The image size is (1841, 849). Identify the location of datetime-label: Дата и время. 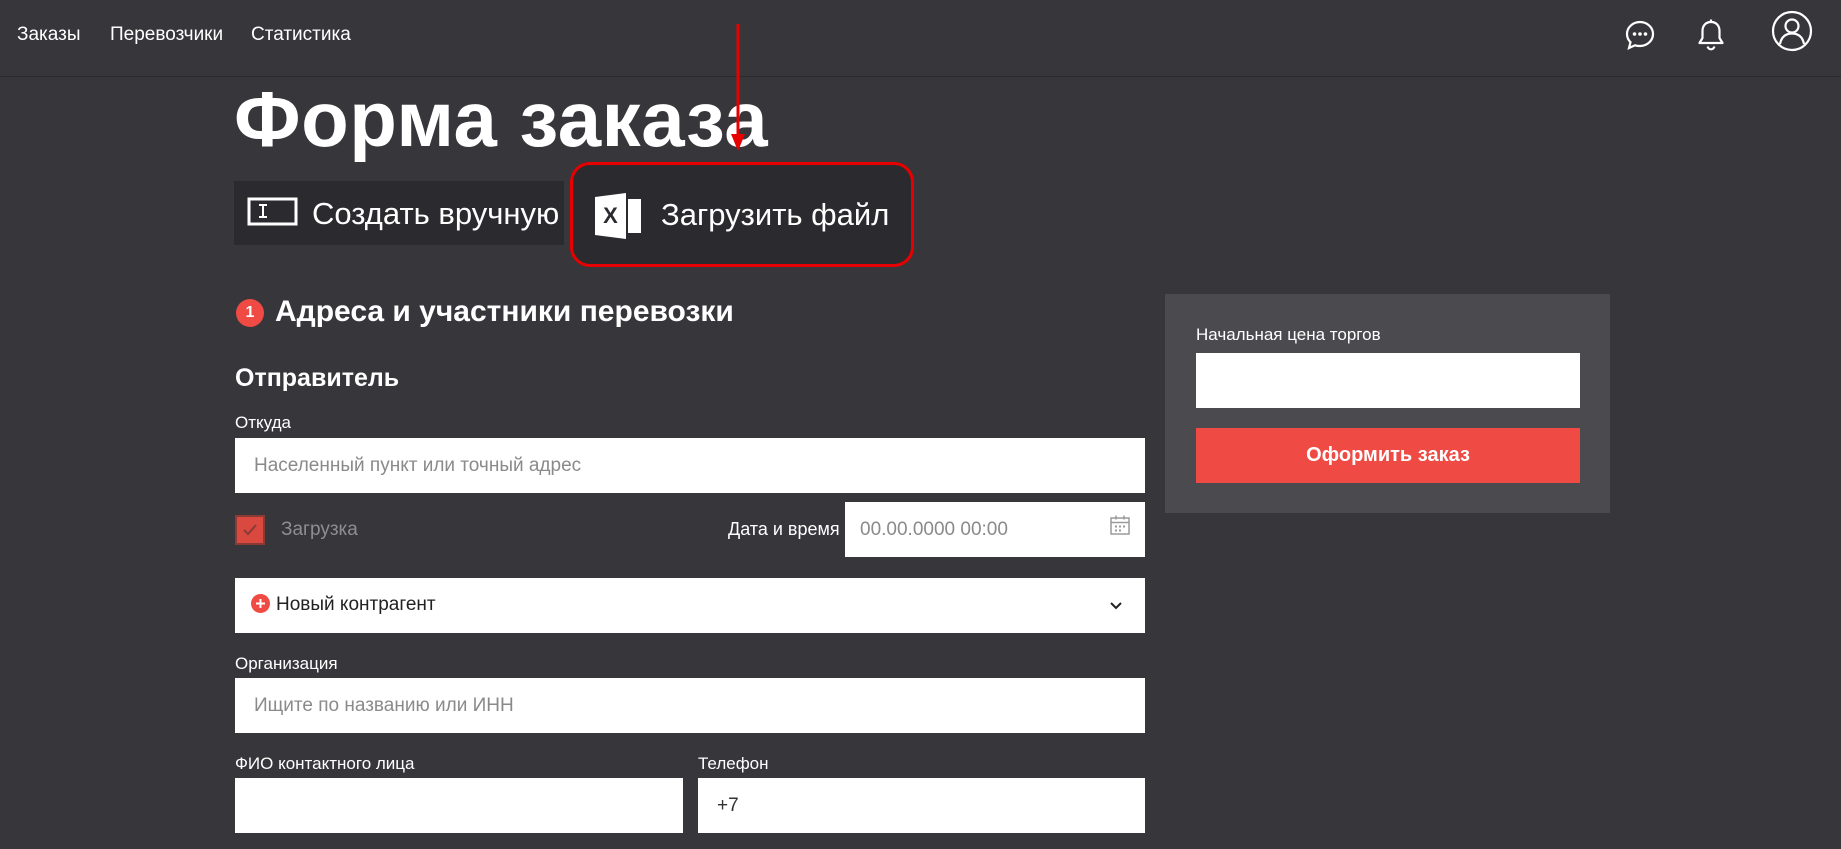
(784, 529).